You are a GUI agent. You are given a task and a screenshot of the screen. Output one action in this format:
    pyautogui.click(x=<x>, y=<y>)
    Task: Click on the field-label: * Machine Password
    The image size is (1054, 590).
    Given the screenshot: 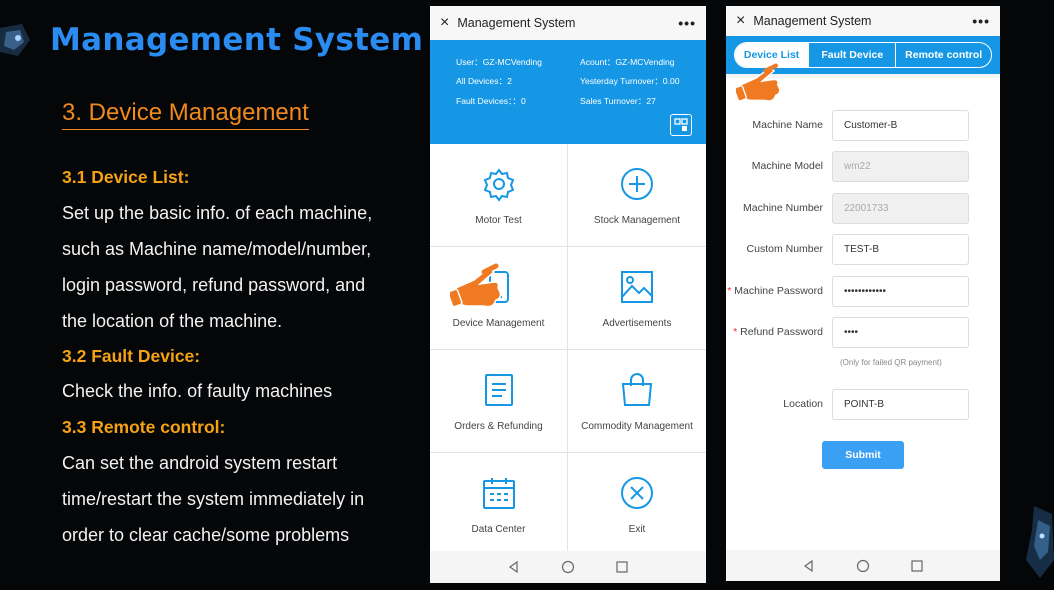 What is the action you would take?
    pyautogui.click(x=775, y=291)
    